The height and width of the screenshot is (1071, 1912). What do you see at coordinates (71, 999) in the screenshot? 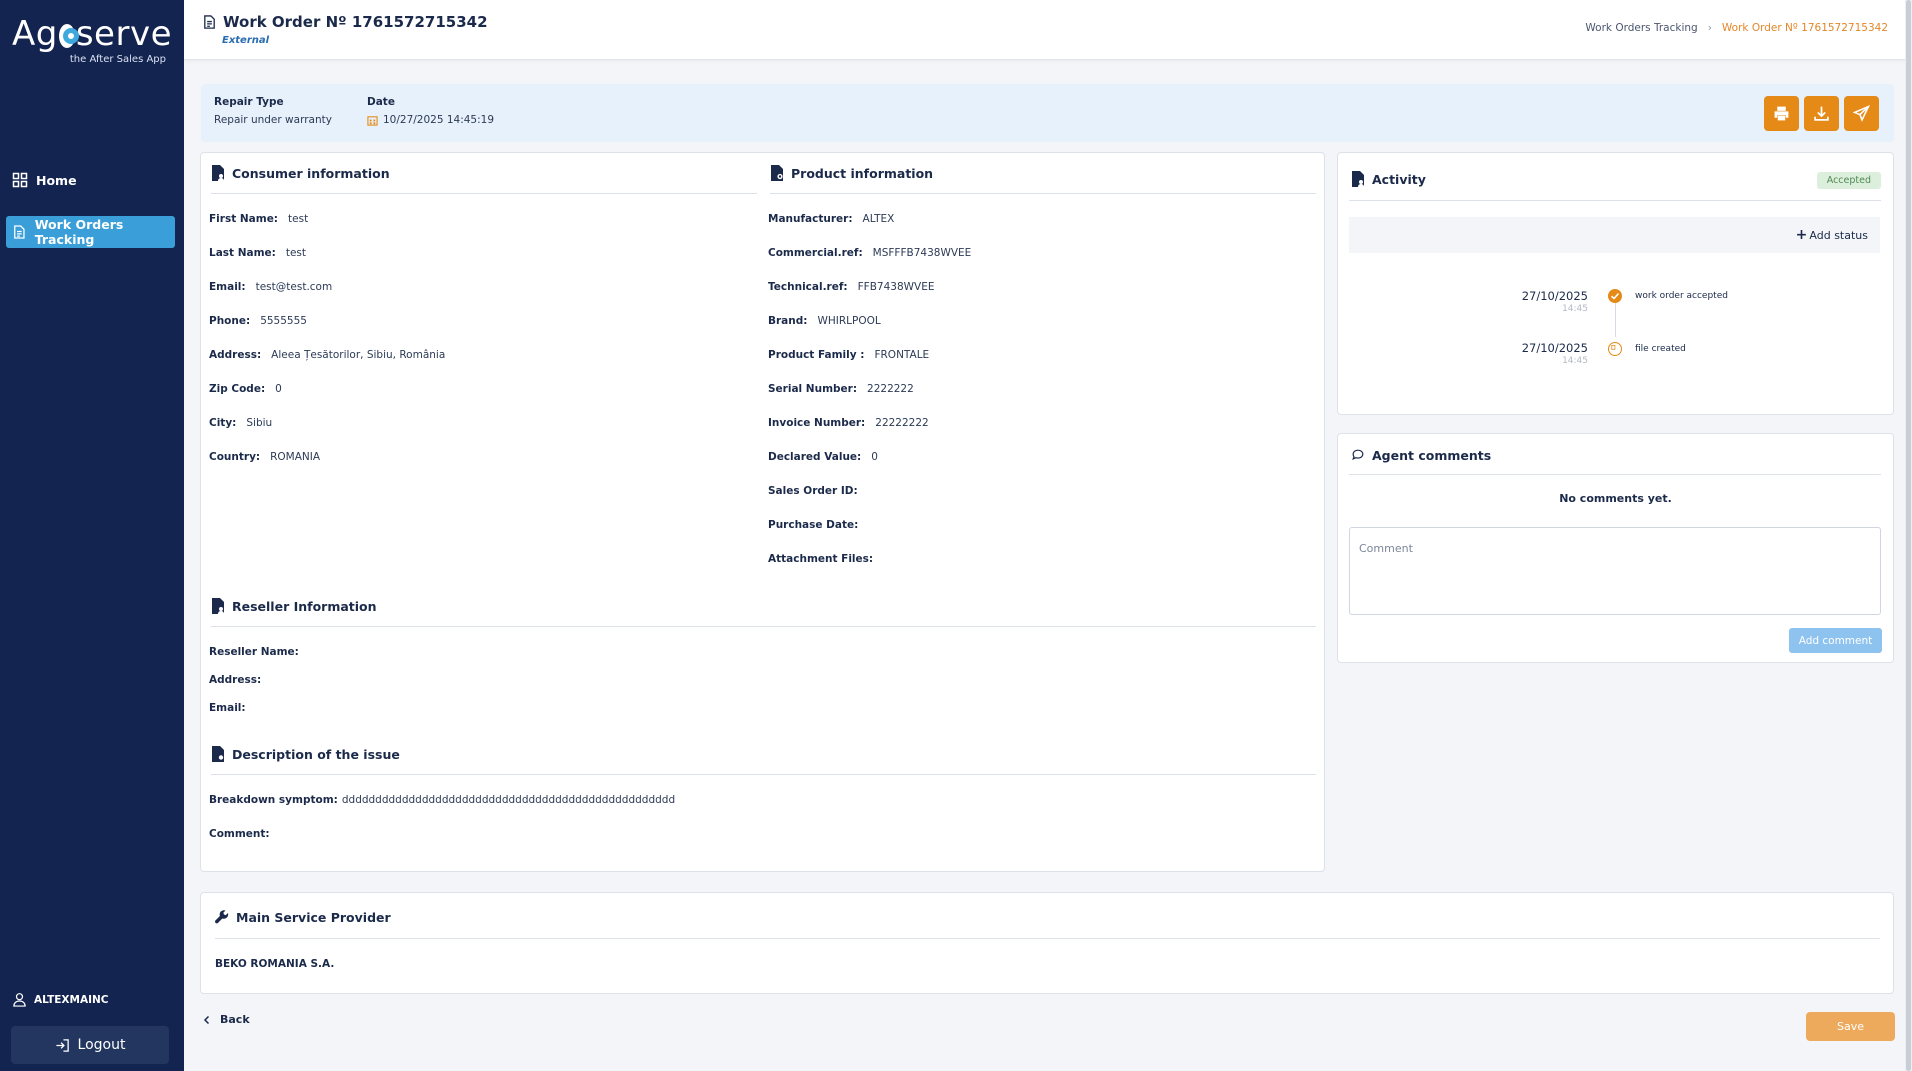
I see `user-name: ALTEXMAINC` at bounding box center [71, 999].